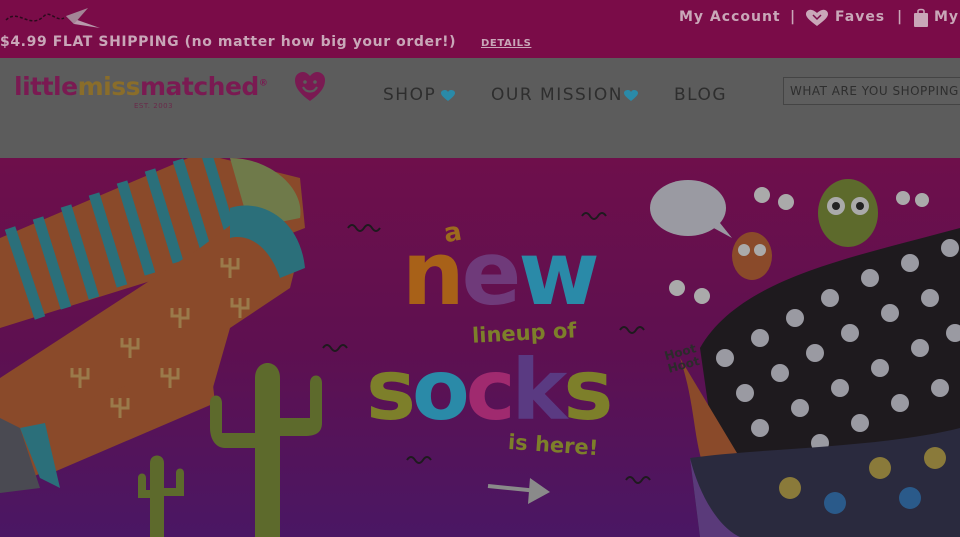  What do you see at coordinates (409, 95) in the screenshot?
I see `nav-item-shop: SHOP` at bounding box center [409, 95].